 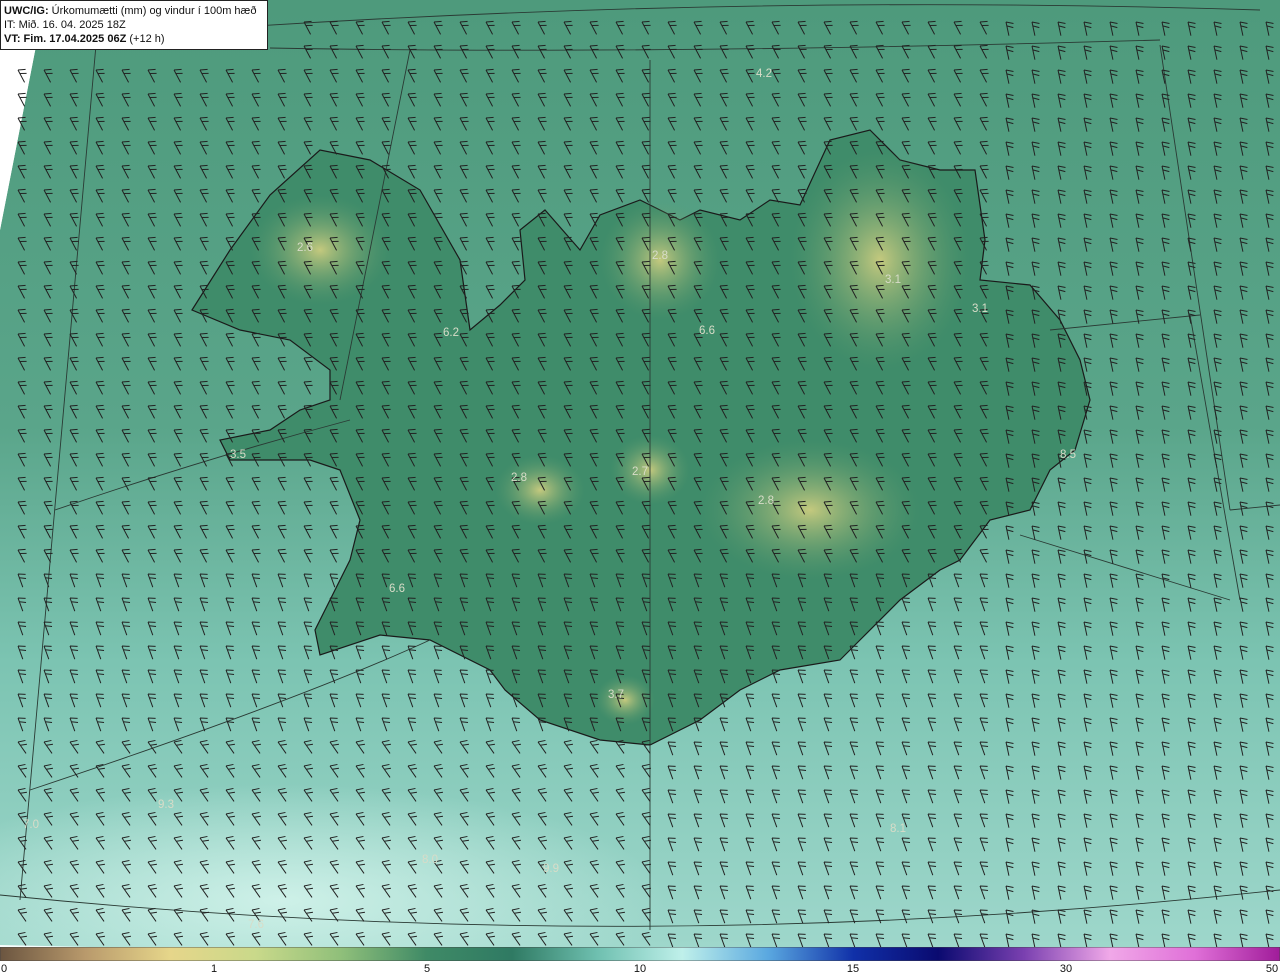 I want to click on valid-time: VT: Fim. 17.04.2025 06Z, so click(x=65, y=39).